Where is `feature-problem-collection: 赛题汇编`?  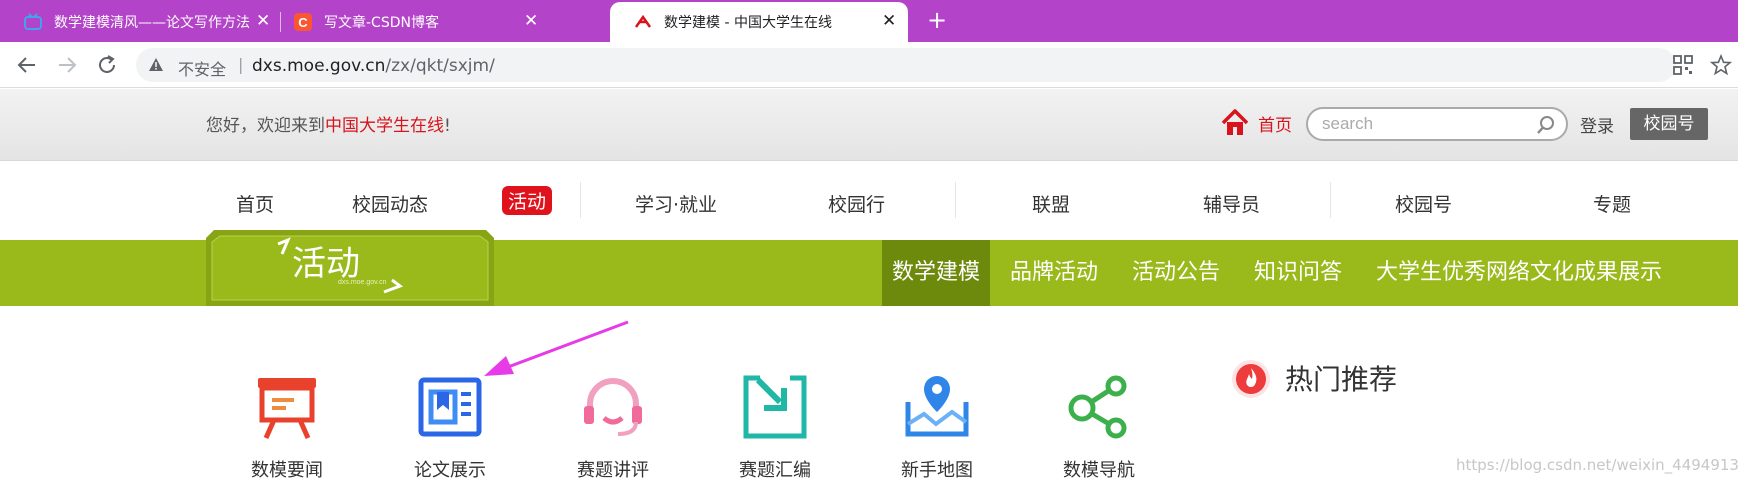 feature-problem-collection: 赛题汇编 is located at coordinates (775, 427).